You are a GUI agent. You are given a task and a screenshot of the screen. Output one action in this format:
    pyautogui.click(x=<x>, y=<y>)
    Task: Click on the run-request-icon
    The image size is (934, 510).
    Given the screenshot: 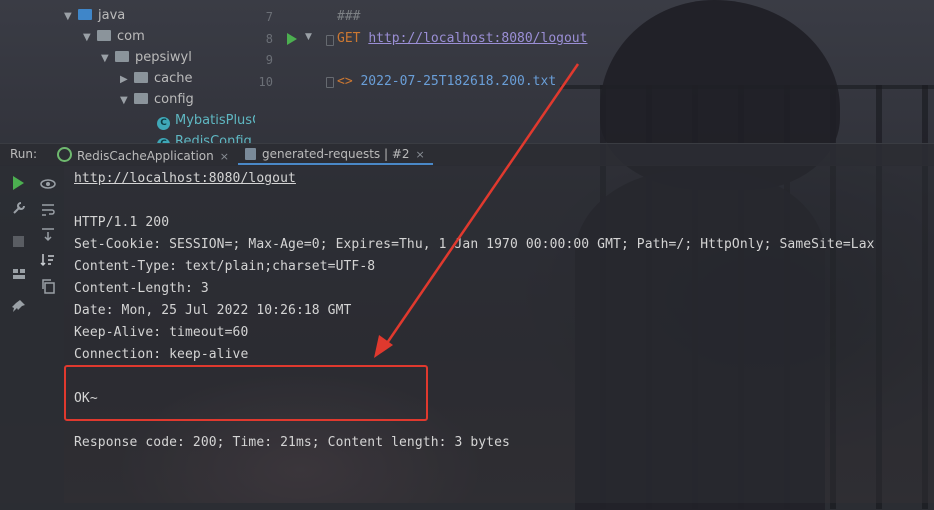 What is the action you would take?
    pyautogui.click(x=292, y=39)
    